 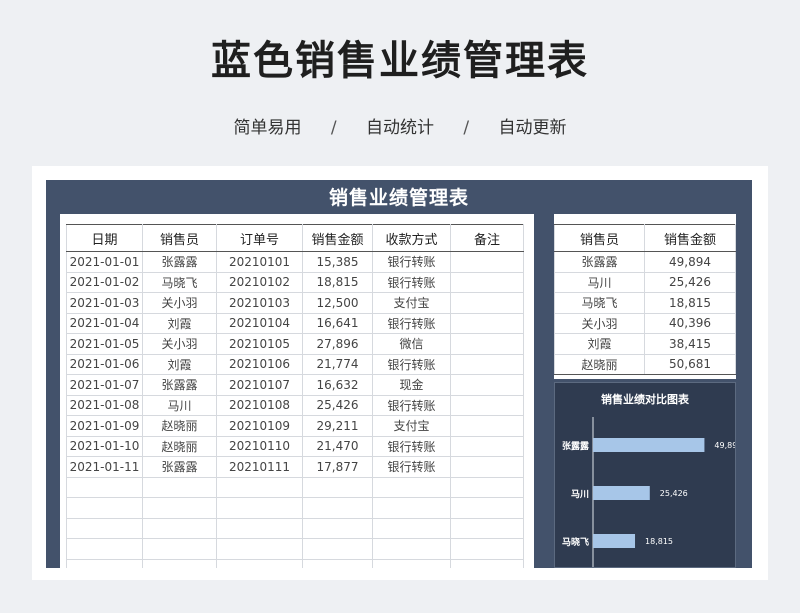 I want to click on table-cell: 17,877, so click(x=337, y=467).